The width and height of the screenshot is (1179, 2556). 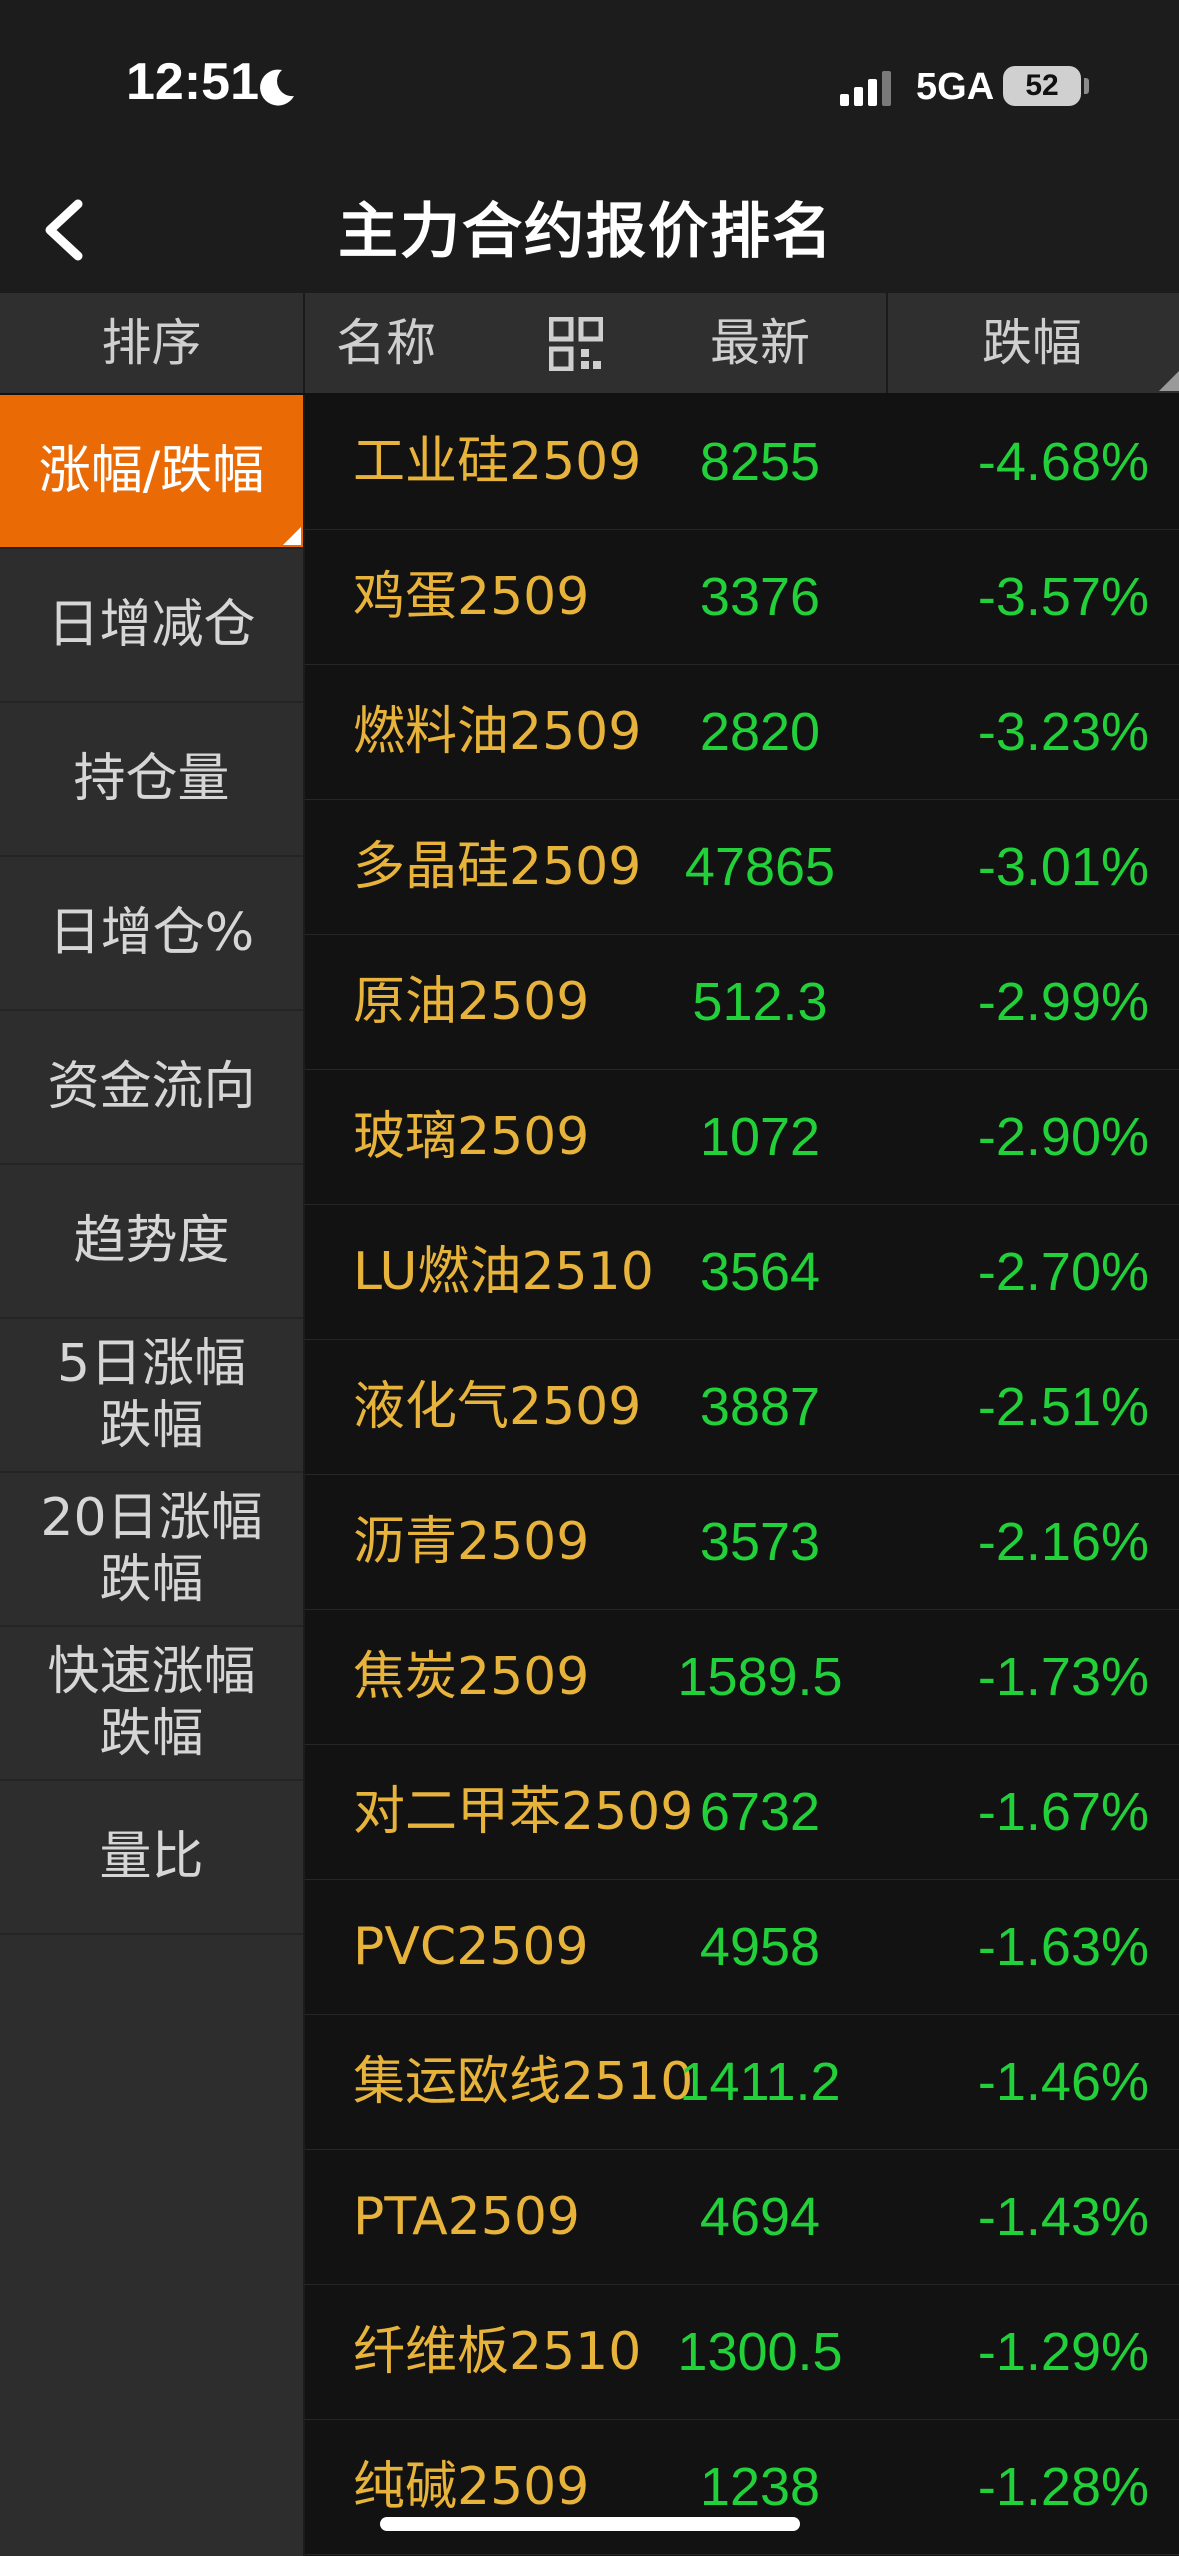 I want to click on table-row: 焦炭2509 1589.5 -1.73%, so click(x=742, y=1677).